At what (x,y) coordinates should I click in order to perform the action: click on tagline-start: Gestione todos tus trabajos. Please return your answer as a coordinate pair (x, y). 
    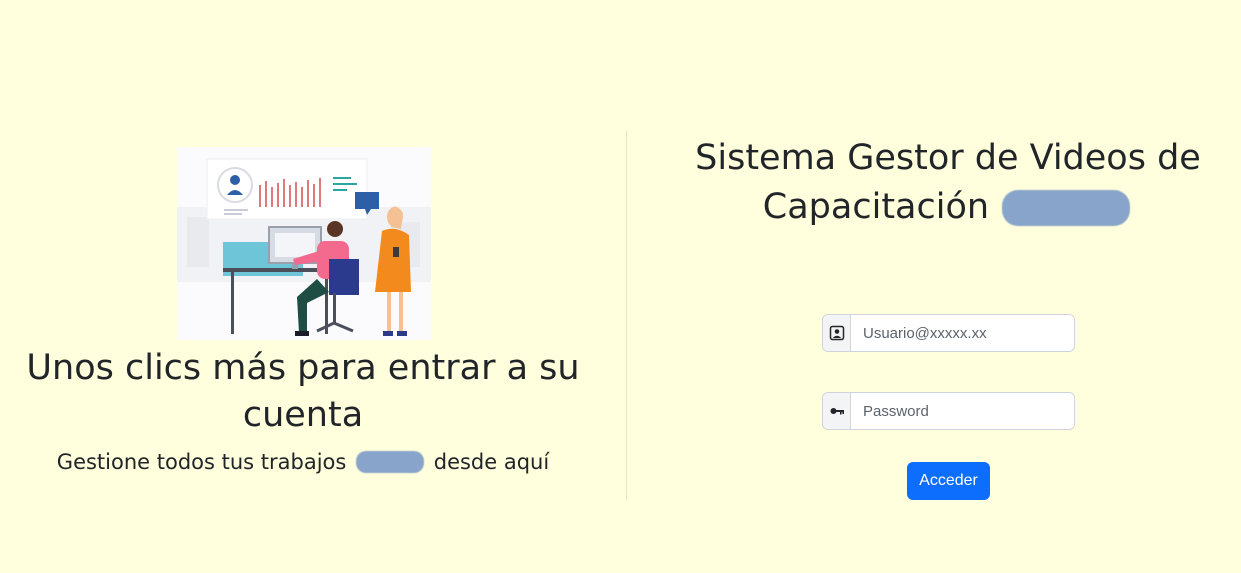
    Looking at the image, I should click on (201, 462).